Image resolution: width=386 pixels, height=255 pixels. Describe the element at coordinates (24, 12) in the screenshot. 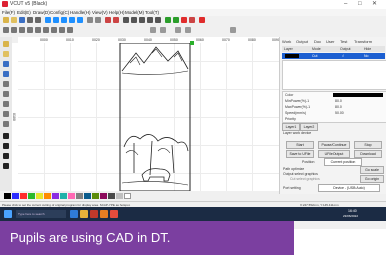

I see `menu-edit: Edit(E)` at that location.